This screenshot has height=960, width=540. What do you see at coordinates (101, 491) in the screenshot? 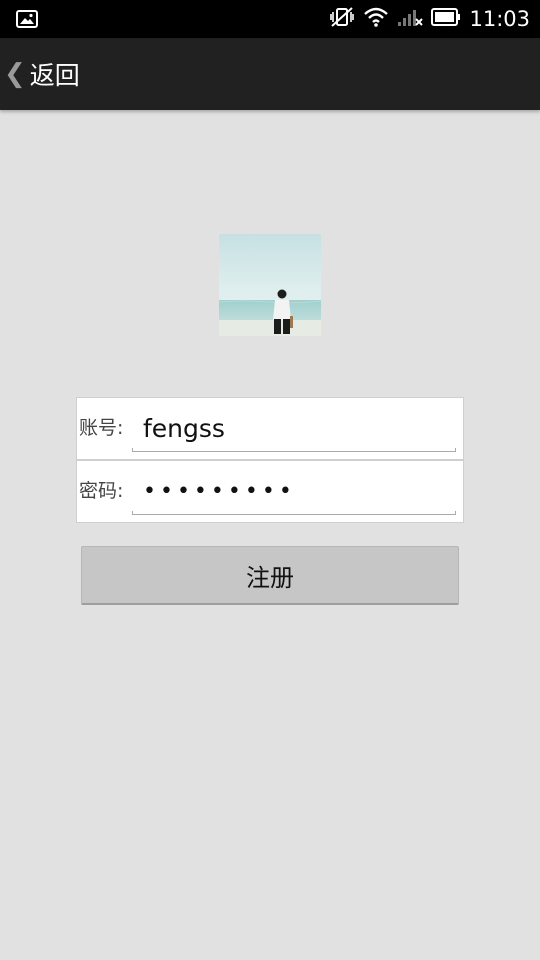
I see `password-label: 密码:` at bounding box center [101, 491].